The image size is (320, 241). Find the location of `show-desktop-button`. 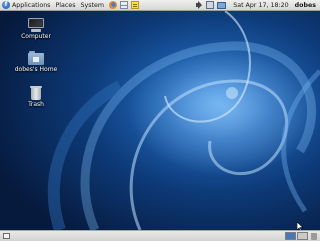

show-desktop-button is located at coordinates (6, 236).